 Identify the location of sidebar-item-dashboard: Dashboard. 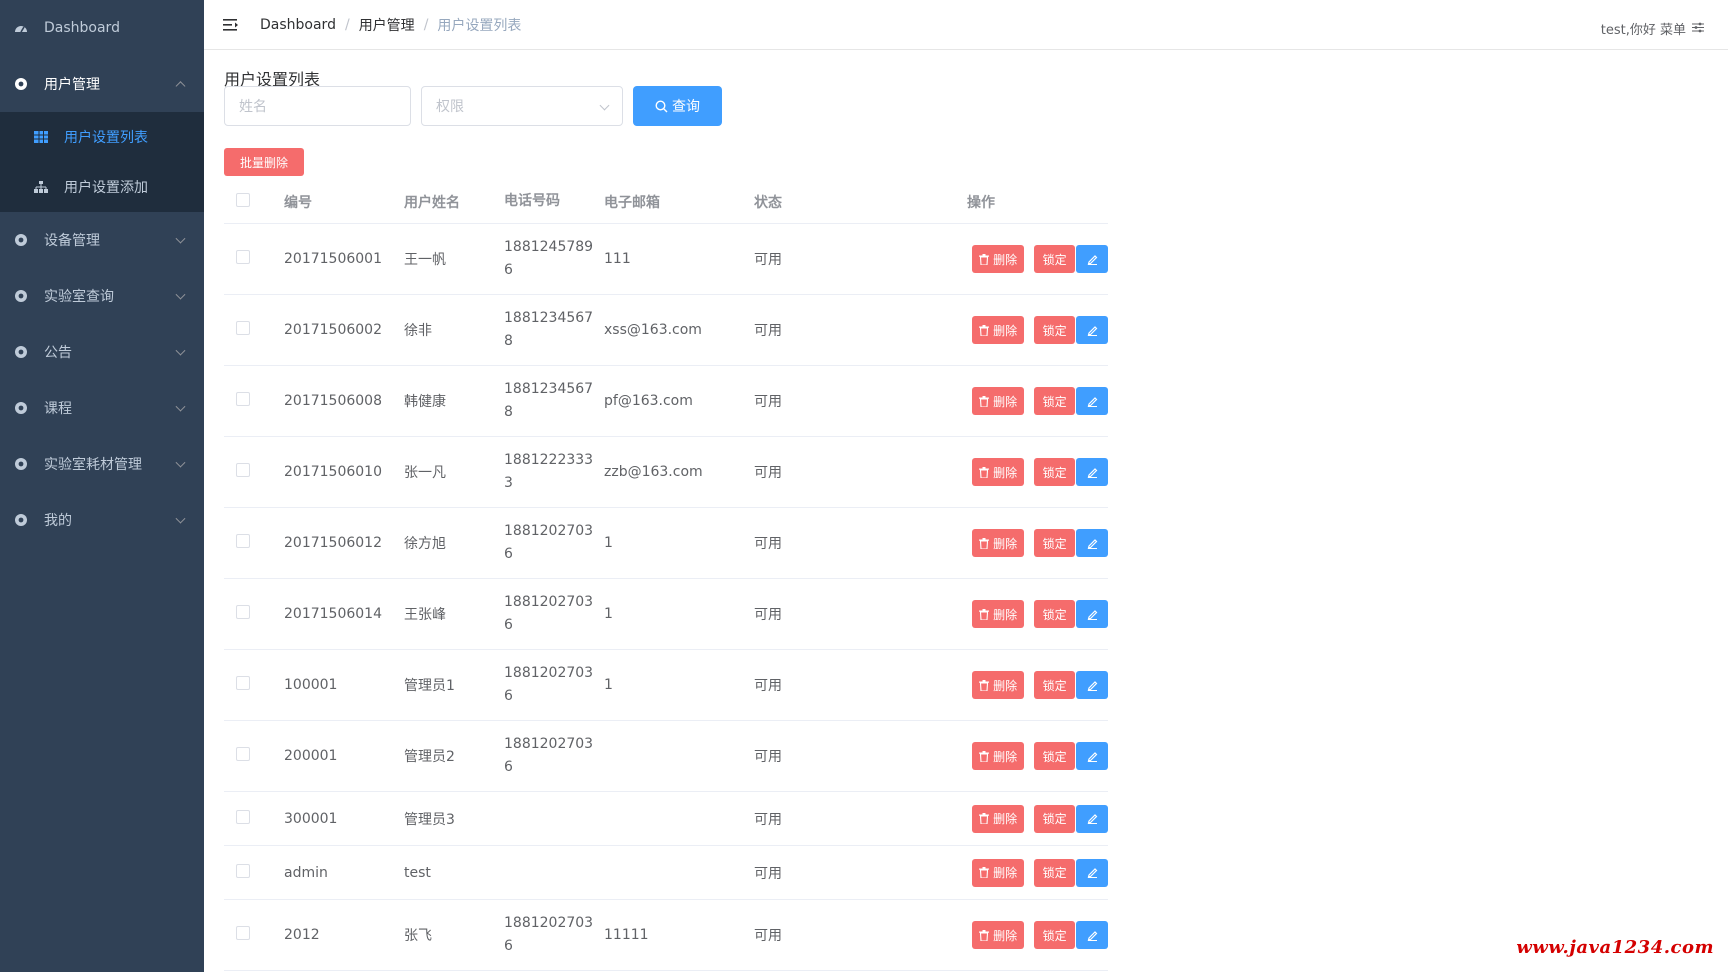
(102, 28).